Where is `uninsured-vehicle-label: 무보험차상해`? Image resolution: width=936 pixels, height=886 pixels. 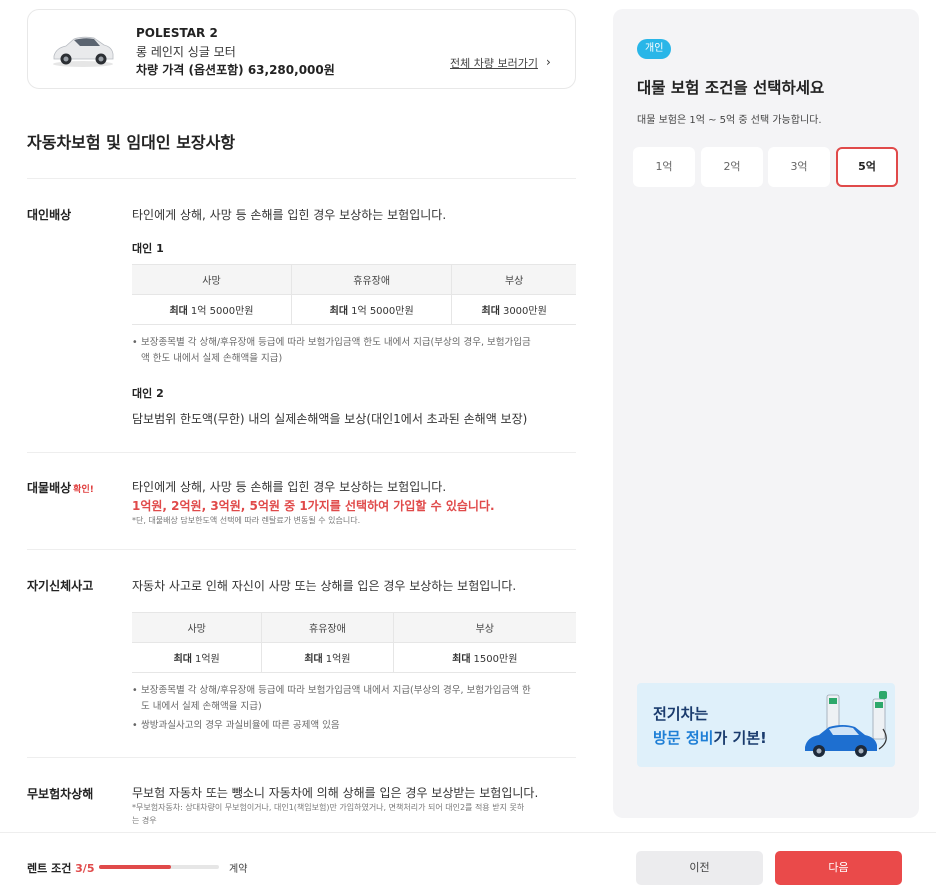
uninsured-vehicle-label: 무보험차상해 is located at coordinates (60, 794).